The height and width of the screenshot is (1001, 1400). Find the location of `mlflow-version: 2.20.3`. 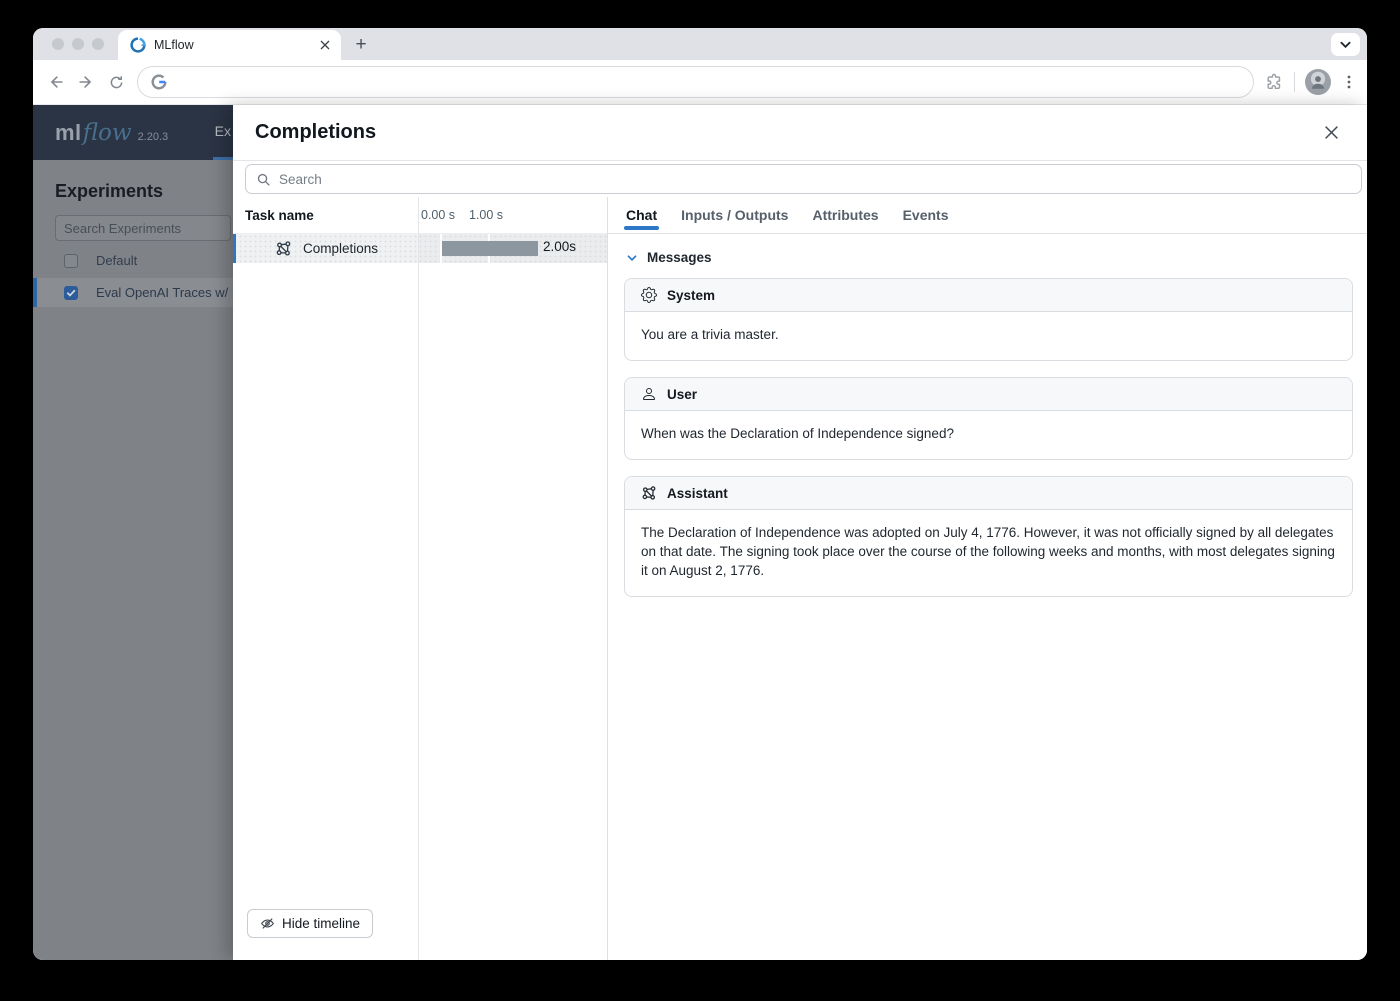

mlflow-version: 2.20.3 is located at coordinates (153, 136).